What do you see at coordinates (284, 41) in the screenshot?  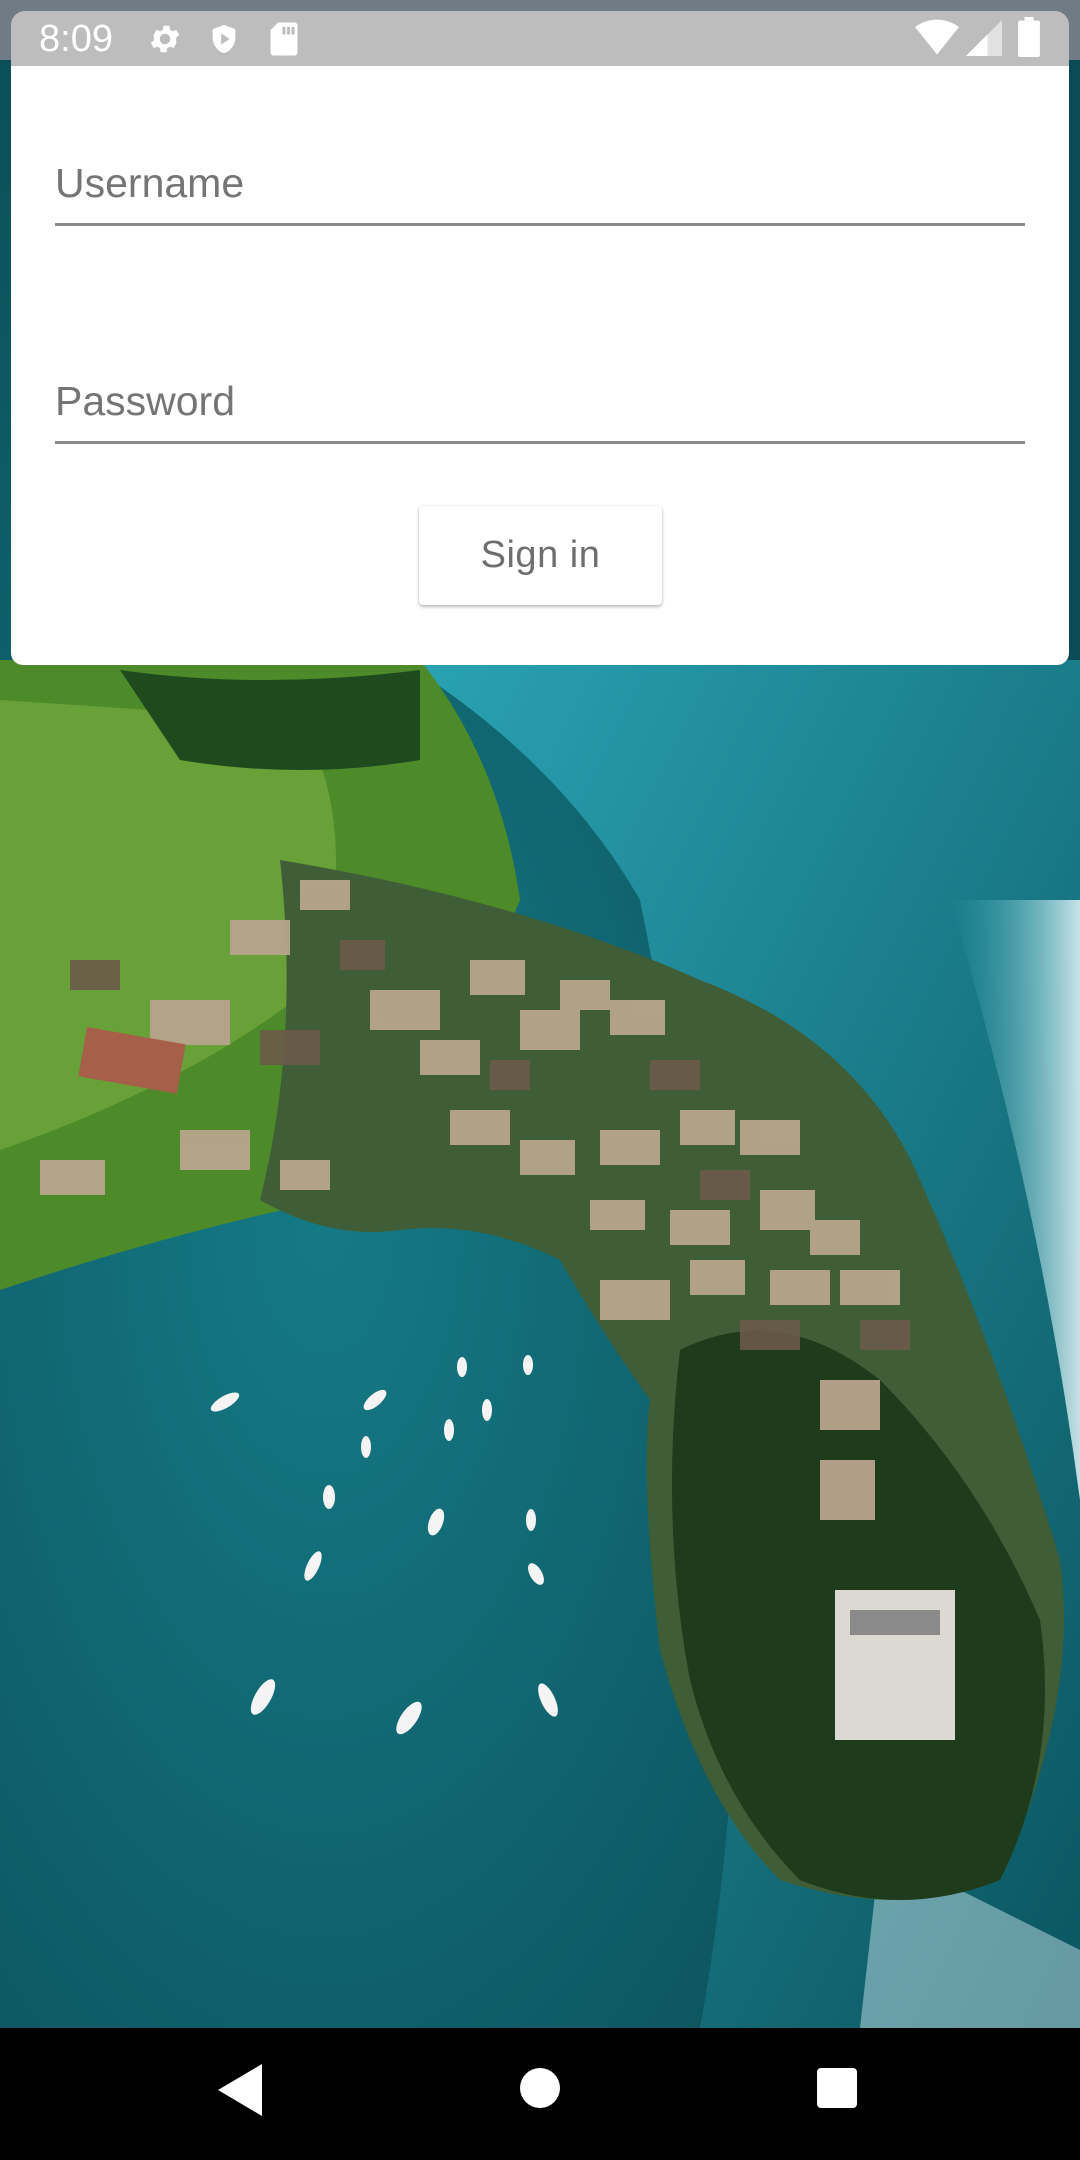 I see `sd-card-icon` at bounding box center [284, 41].